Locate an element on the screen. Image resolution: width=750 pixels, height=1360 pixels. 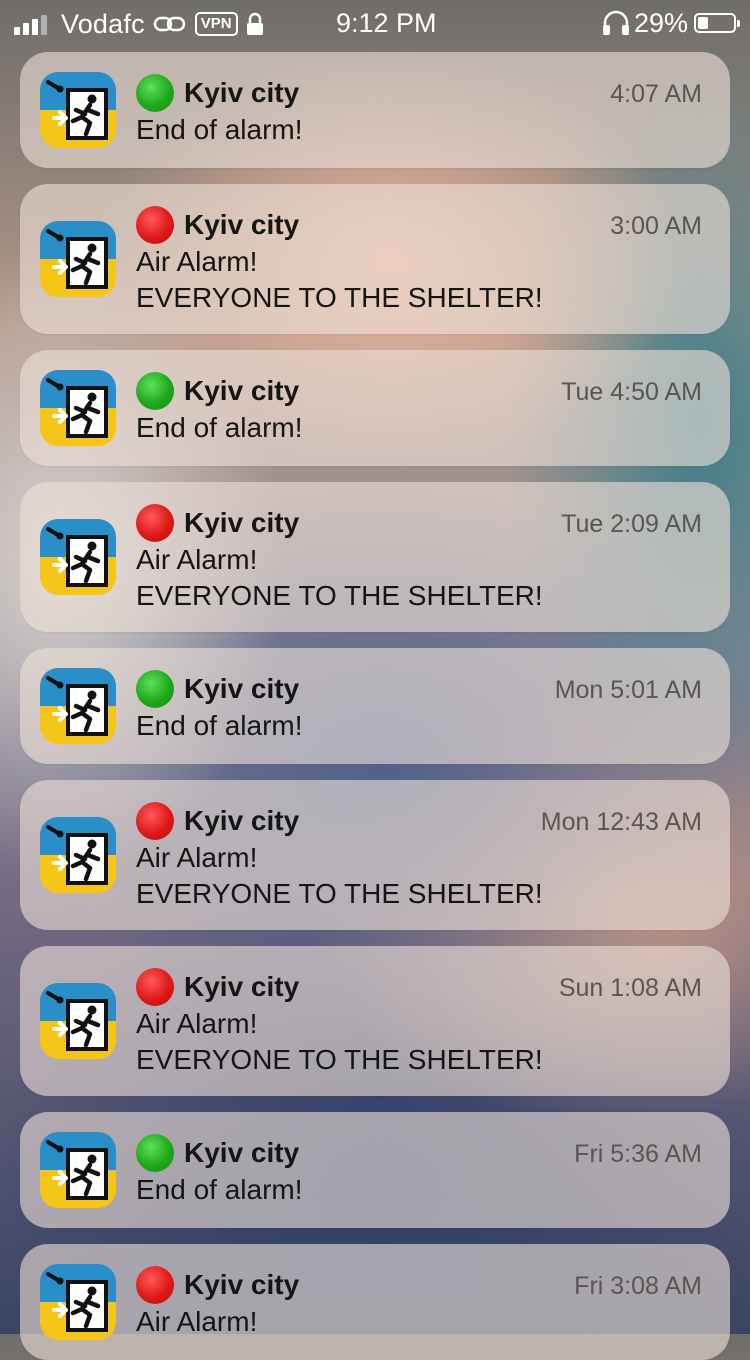
notification-time: Sun 1:08 AM is located at coordinates (630, 988).